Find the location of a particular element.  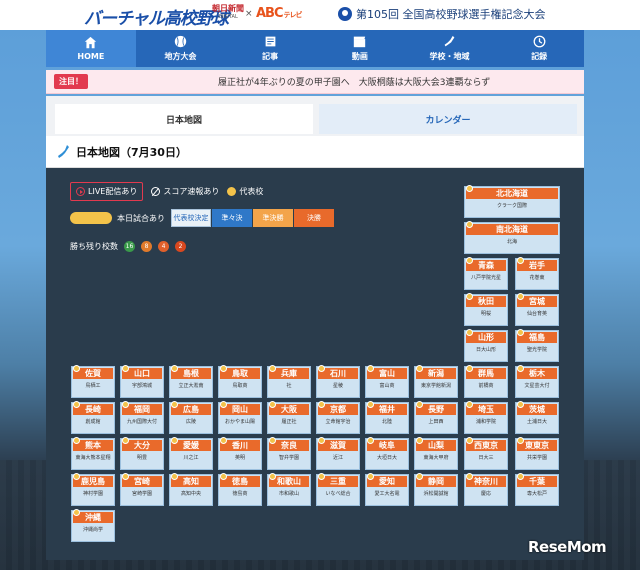

prefecture-card: 山形 日大山形 is located at coordinates (486, 345).